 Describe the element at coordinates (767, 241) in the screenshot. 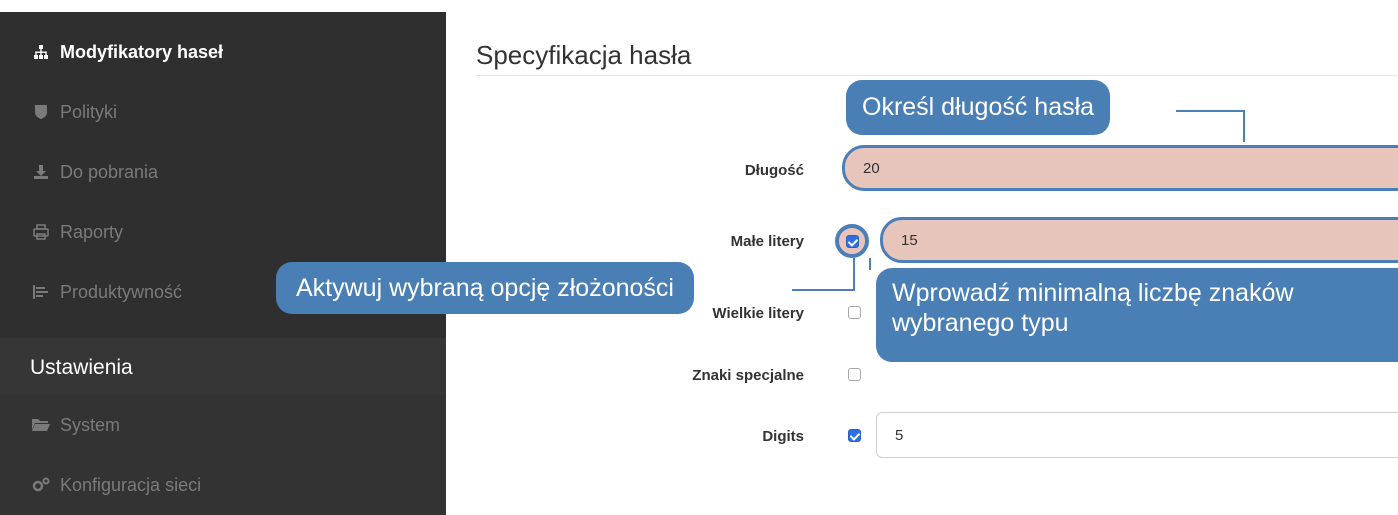

I see `lowercase-label: Małe litery` at that location.